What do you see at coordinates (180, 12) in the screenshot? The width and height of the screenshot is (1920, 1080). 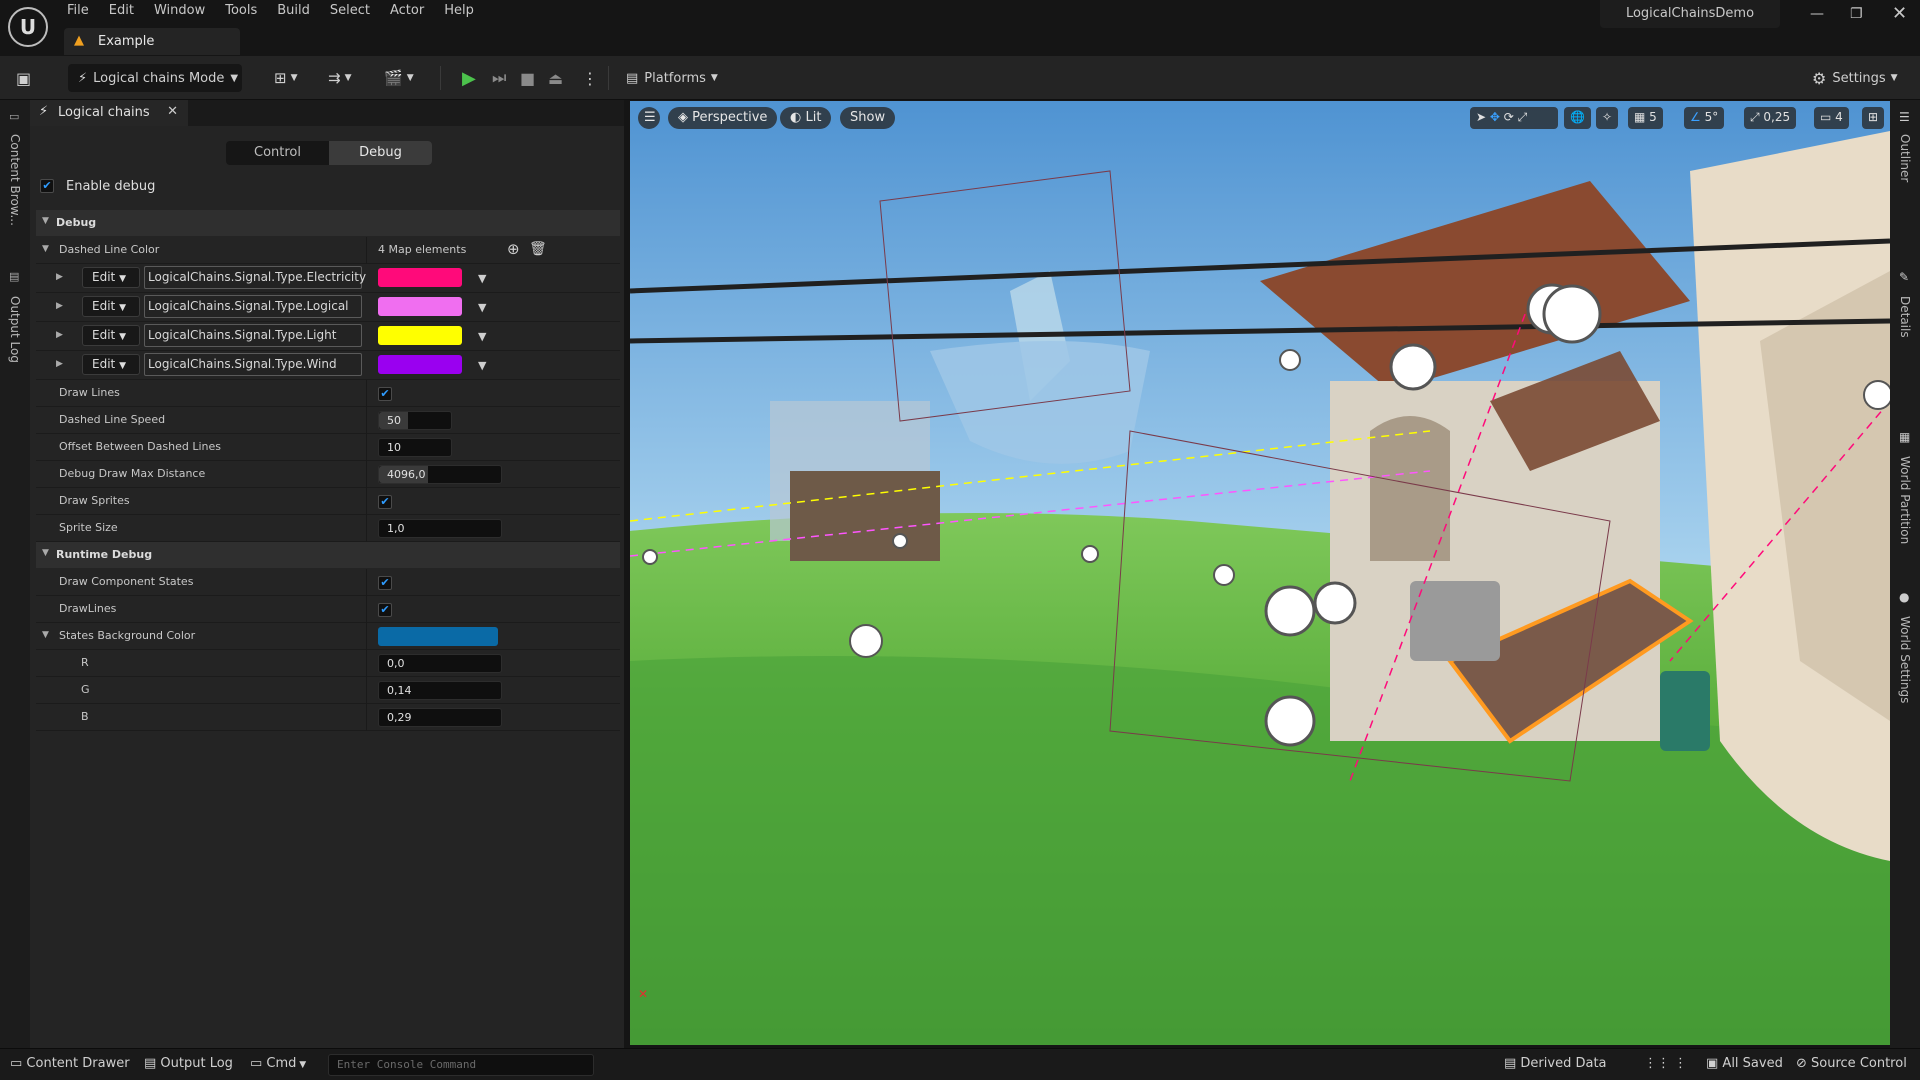 I see `menu-window: Window` at bounding box center [180, 12].